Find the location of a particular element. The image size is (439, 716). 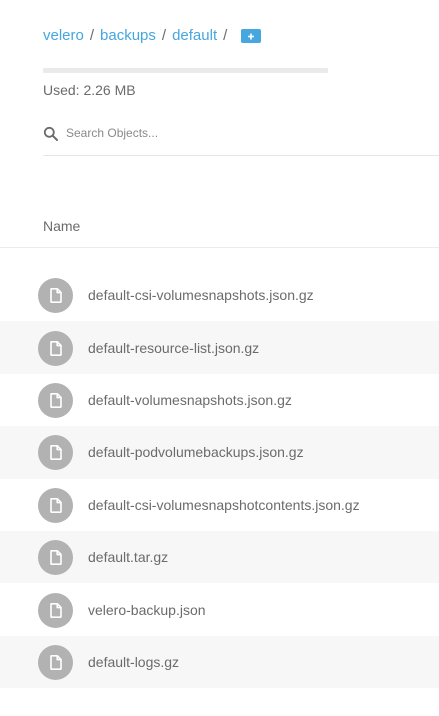

file-row: default-resource-list.json.gz is located at coordinates (219, 347).